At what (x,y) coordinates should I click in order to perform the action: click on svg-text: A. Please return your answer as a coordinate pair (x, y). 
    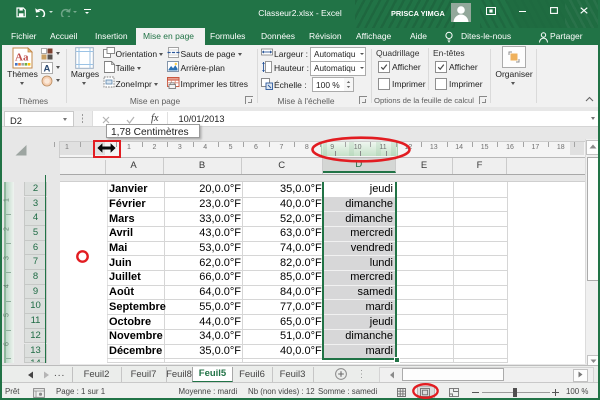
    Looking at the image, I should click on (47, 68).